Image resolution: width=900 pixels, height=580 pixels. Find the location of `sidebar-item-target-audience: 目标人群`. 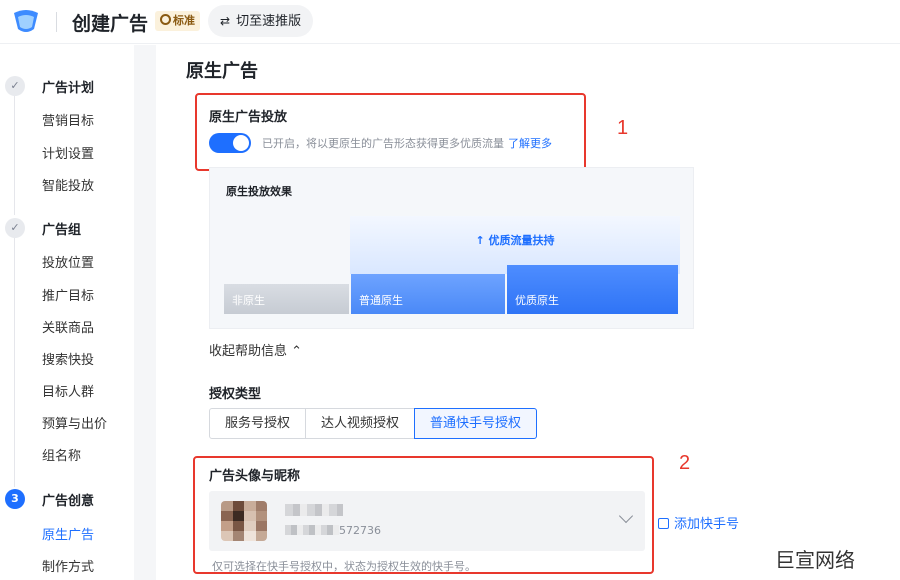

sidebar-item-target-audience: 目标人群 is located at coordinates (68, 390).